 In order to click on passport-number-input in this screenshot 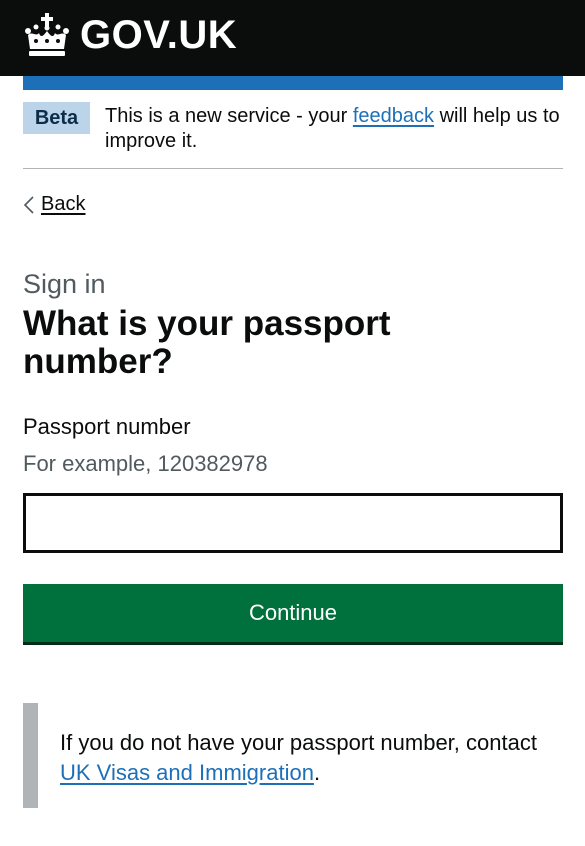, I will do `click(293, 523)`.